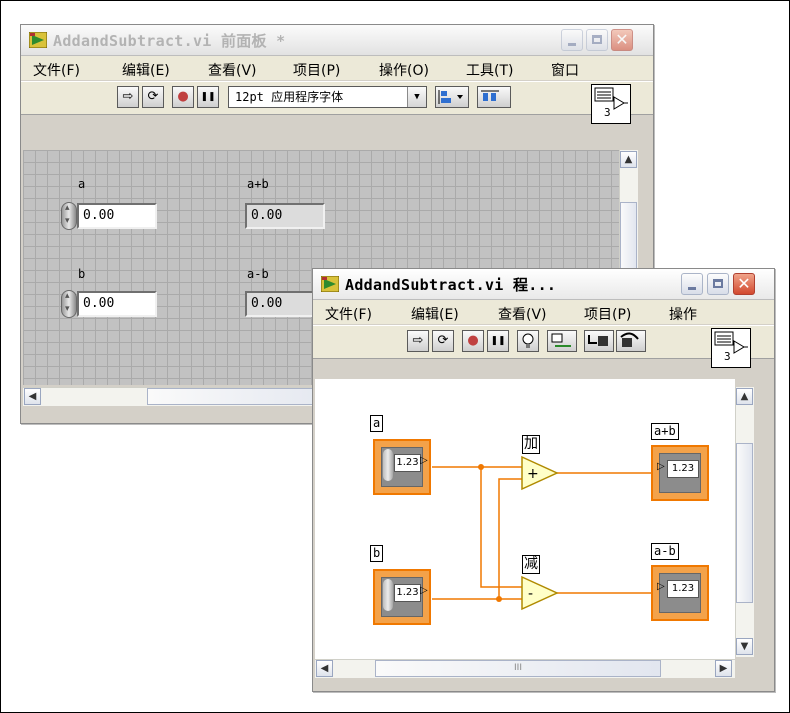 This screenshot has height=713, width=790. What do you see at coordinates (499, 599) in the screenshot?
I see `wire-junction-b` at bounding box center [499, 599].